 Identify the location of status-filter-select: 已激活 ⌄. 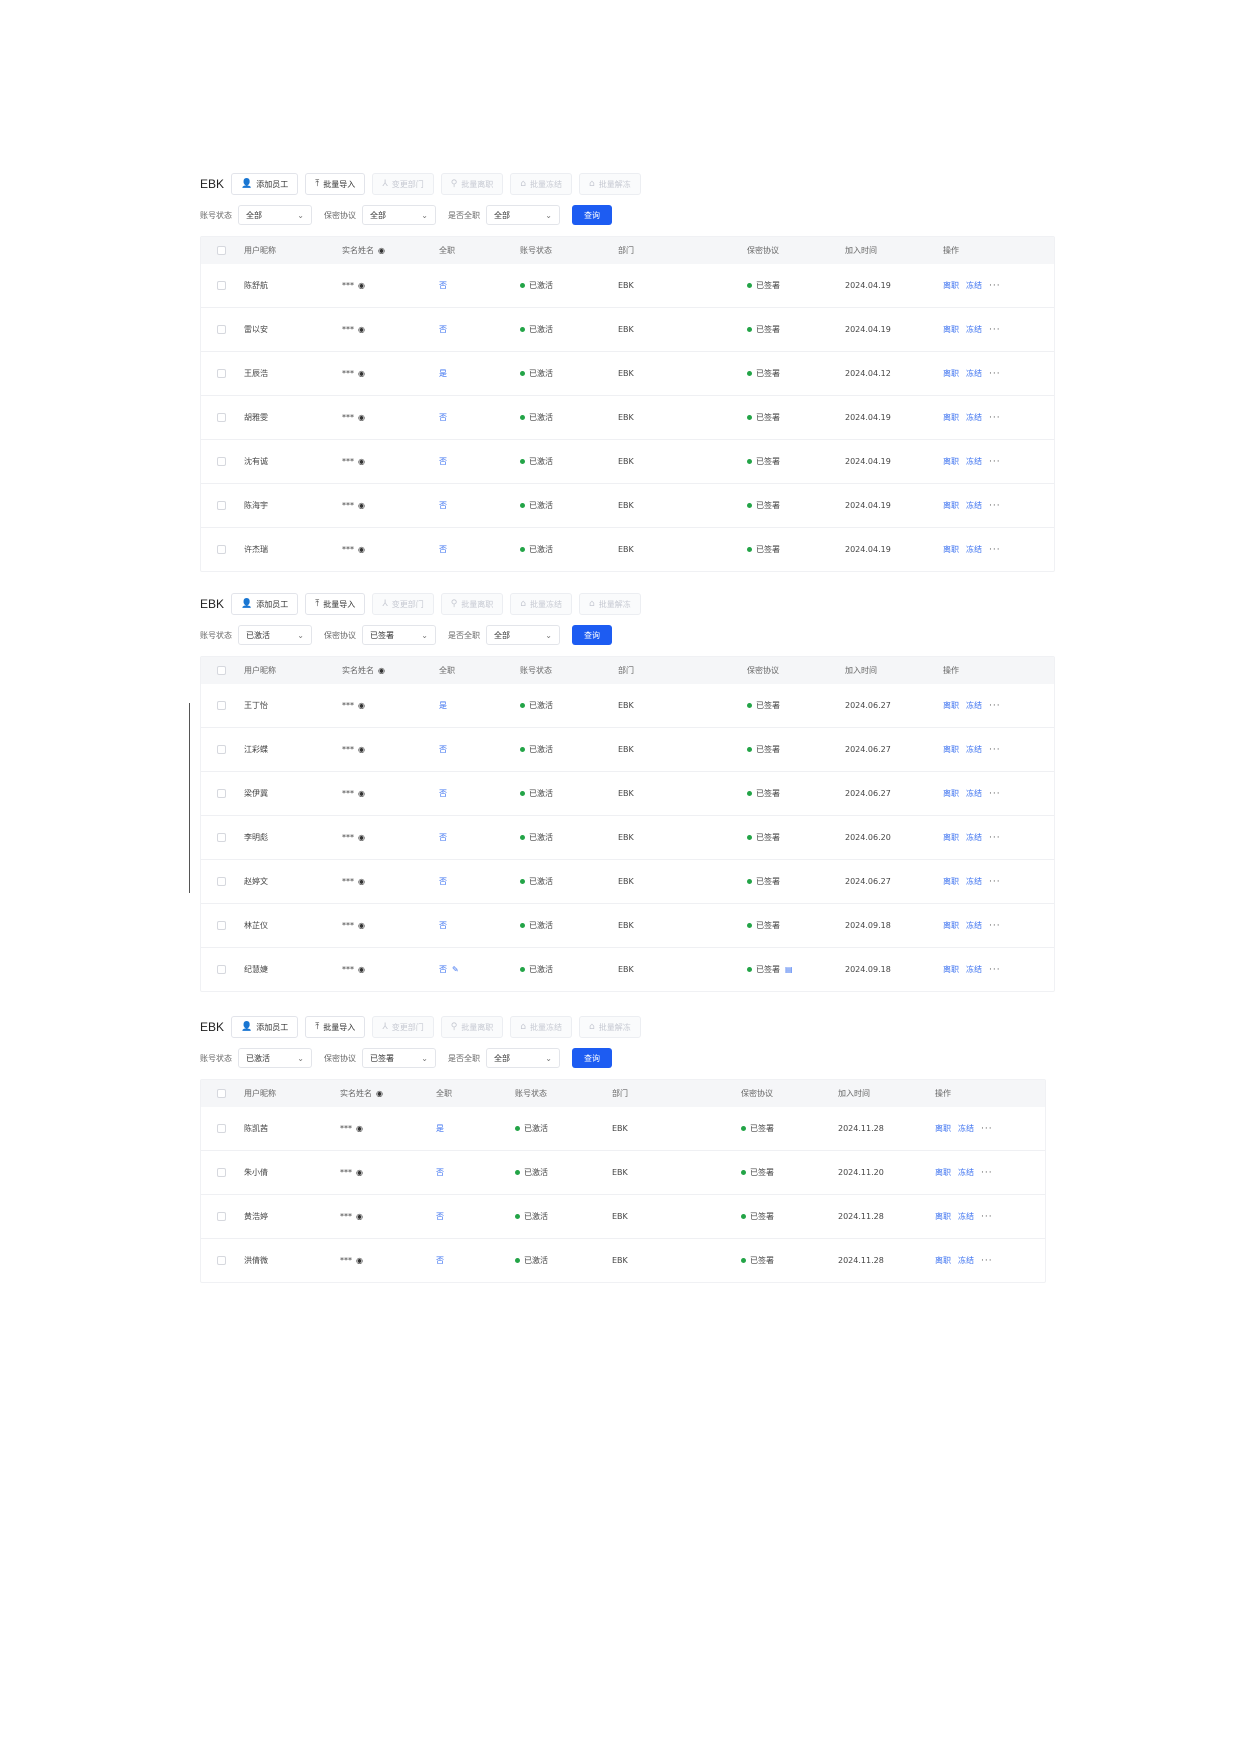
(275, 635).